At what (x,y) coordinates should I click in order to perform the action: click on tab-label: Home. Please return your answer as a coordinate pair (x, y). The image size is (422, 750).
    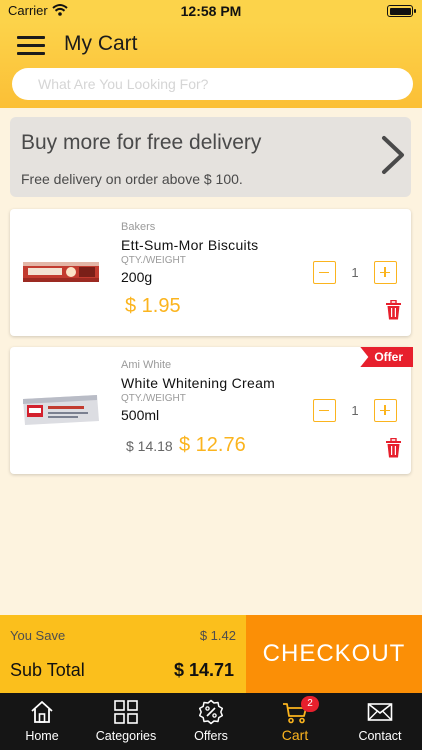
    Looking at the image, I should click on (42, 736).